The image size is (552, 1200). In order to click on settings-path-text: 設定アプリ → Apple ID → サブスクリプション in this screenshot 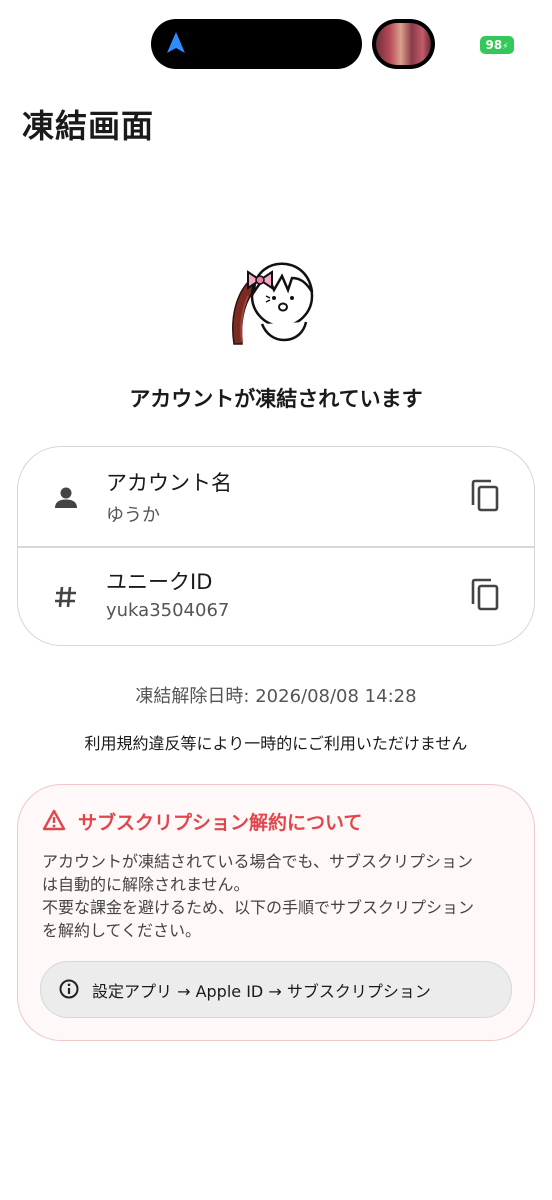, I will do `click(261, 991)`.